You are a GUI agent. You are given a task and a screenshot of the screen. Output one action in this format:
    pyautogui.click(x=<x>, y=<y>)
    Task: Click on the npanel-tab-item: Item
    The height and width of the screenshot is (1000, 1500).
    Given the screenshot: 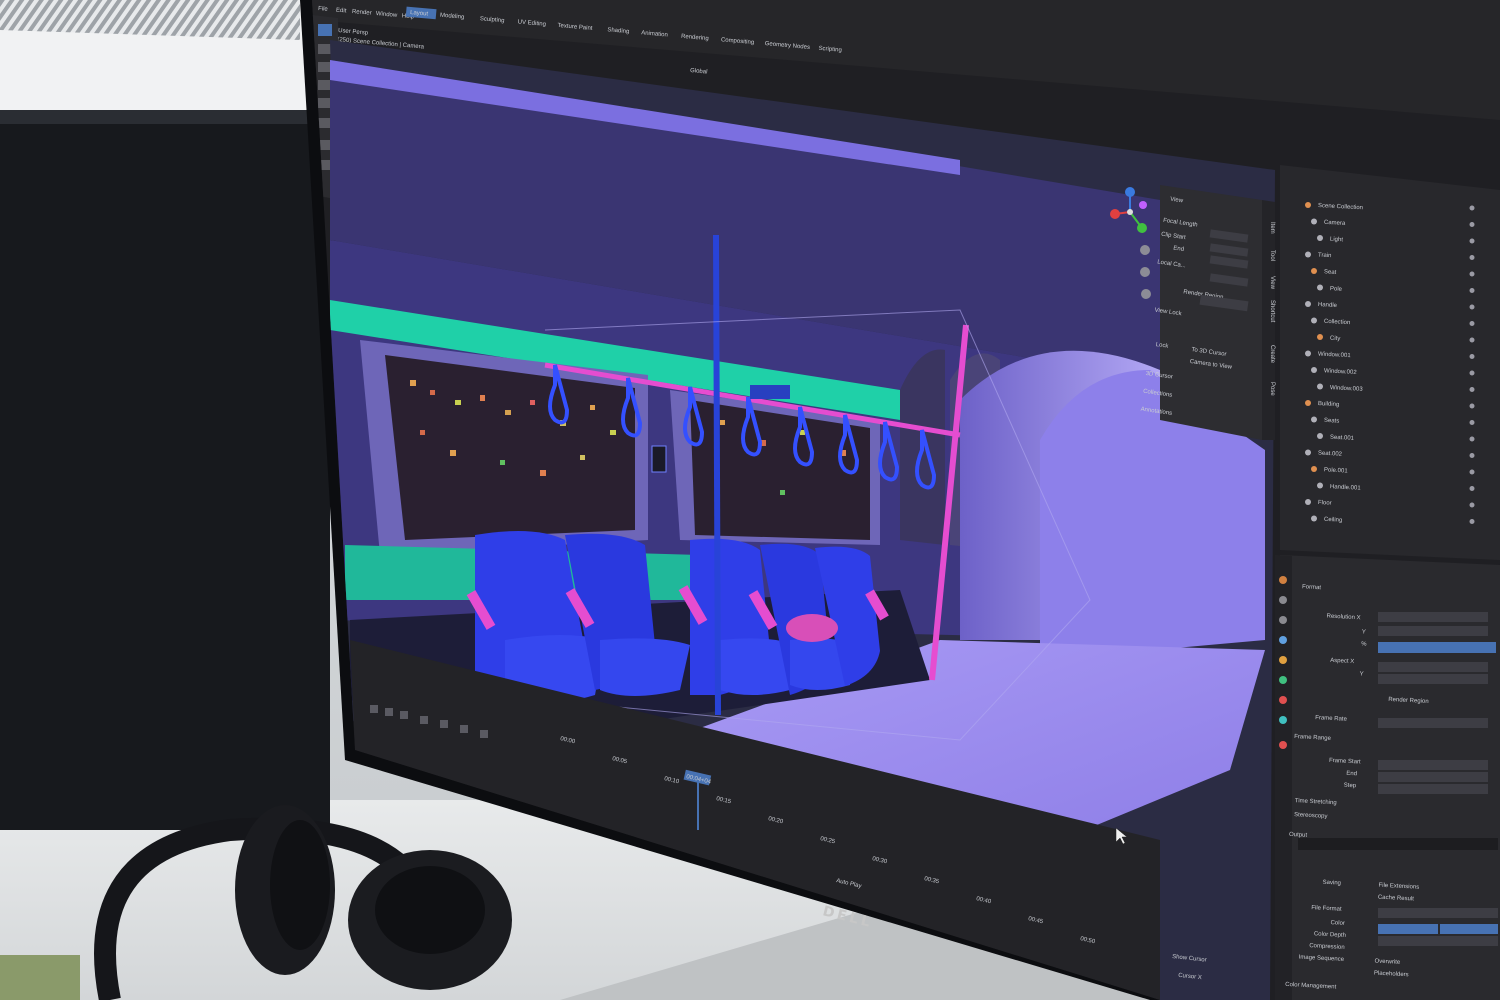 What is the action you would take?
    pyautogui.click(x=1272, y=228)
    